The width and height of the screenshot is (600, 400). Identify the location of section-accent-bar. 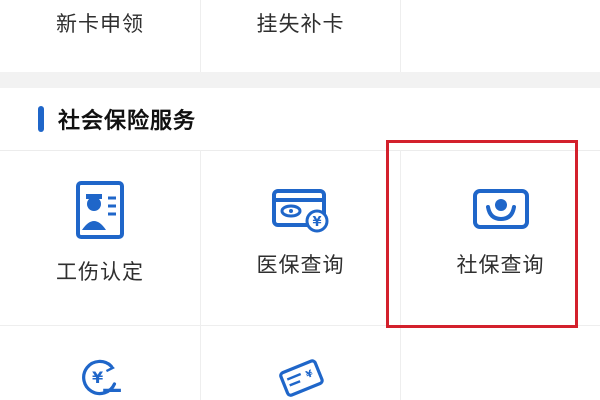
(41, 119).